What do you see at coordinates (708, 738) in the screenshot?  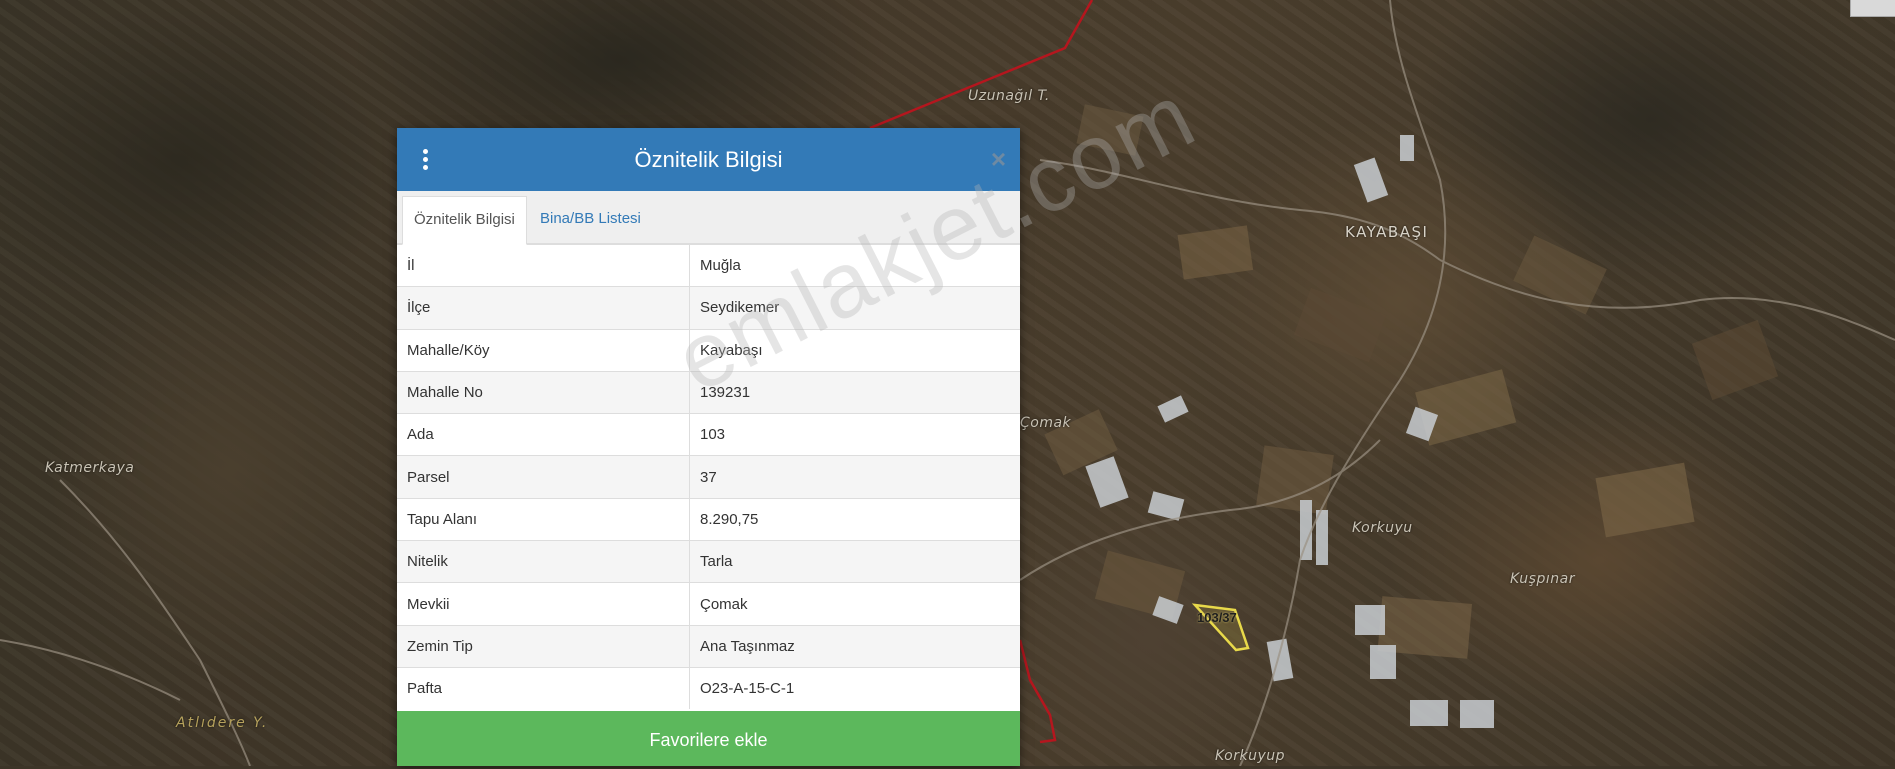 I see `add-to-favorites-button: Favorilere ekle` at bounding box center [708, 738].